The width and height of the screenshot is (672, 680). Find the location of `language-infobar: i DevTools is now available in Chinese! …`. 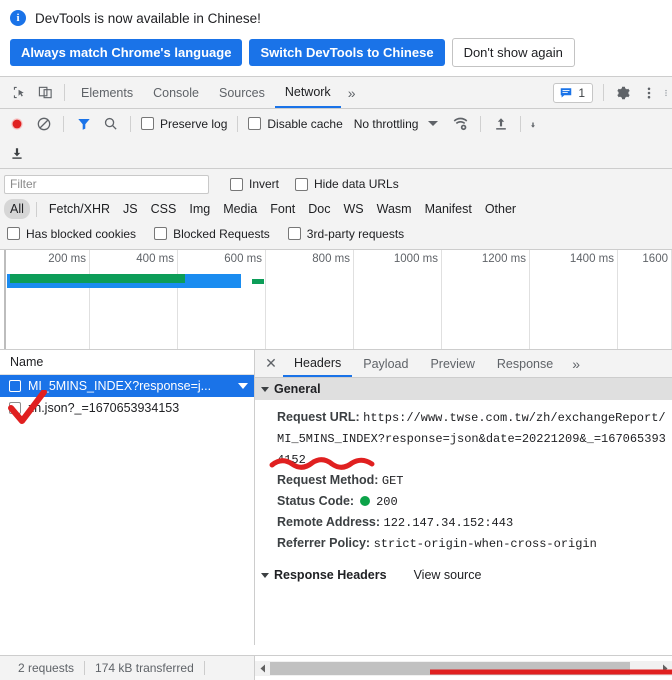

language-infobar: i DevTools is now available in Chinese! … is located at coordinates (336, 38).